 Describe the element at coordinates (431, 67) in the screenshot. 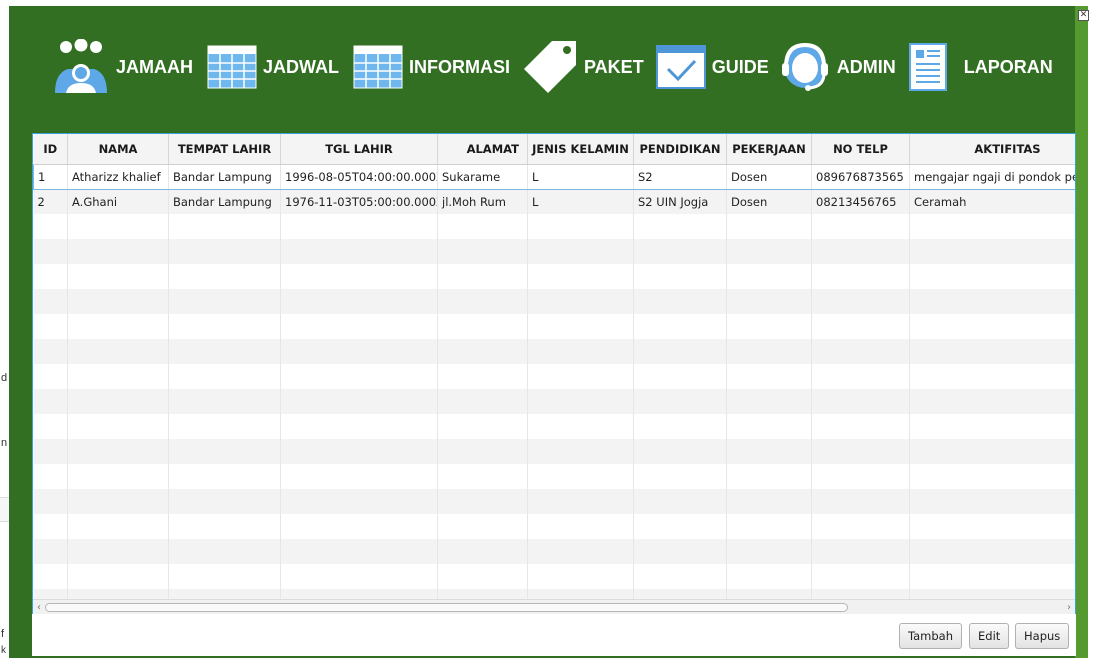

I see `nav-informasi: INFORMASI` at that location.